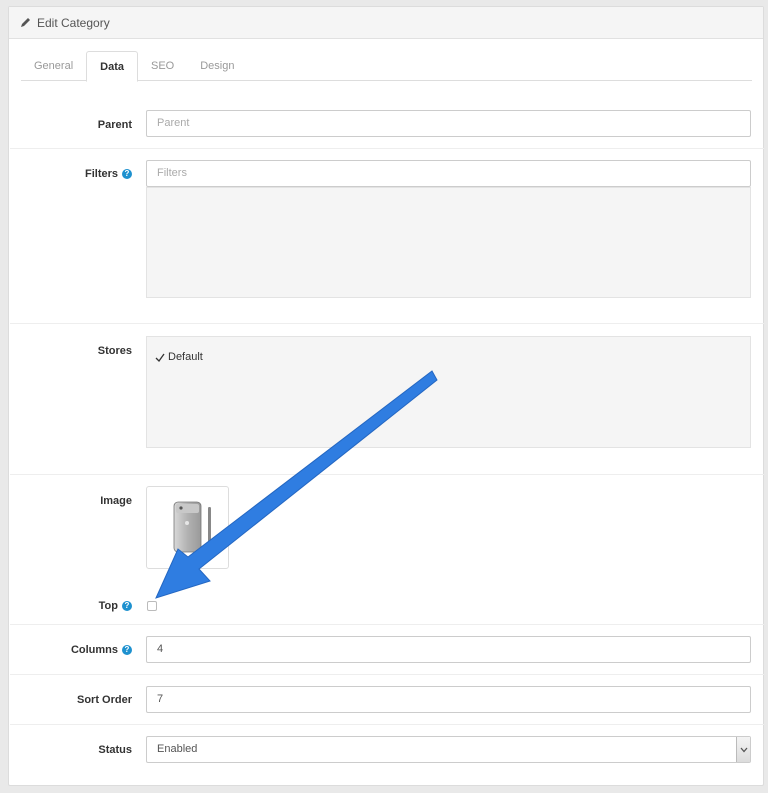 The width and height of the screenshot is (768, 793). What do you see at coordinates (53, 66) in the screenshot?
I see `tab-general: General` at bounding box center [53, 66].